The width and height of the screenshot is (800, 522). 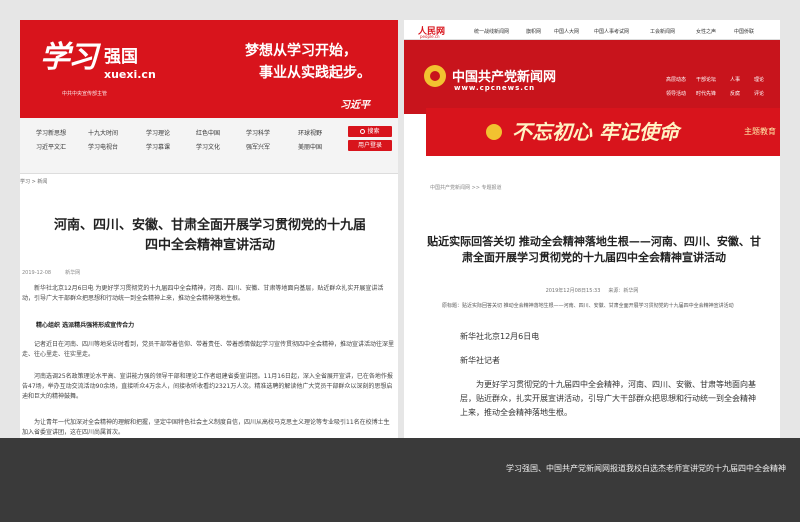 What do you see at coordinates (37, 273) in the screenshot?
I see `article-date: 2019-12-08` at bounding box center [37, 273].